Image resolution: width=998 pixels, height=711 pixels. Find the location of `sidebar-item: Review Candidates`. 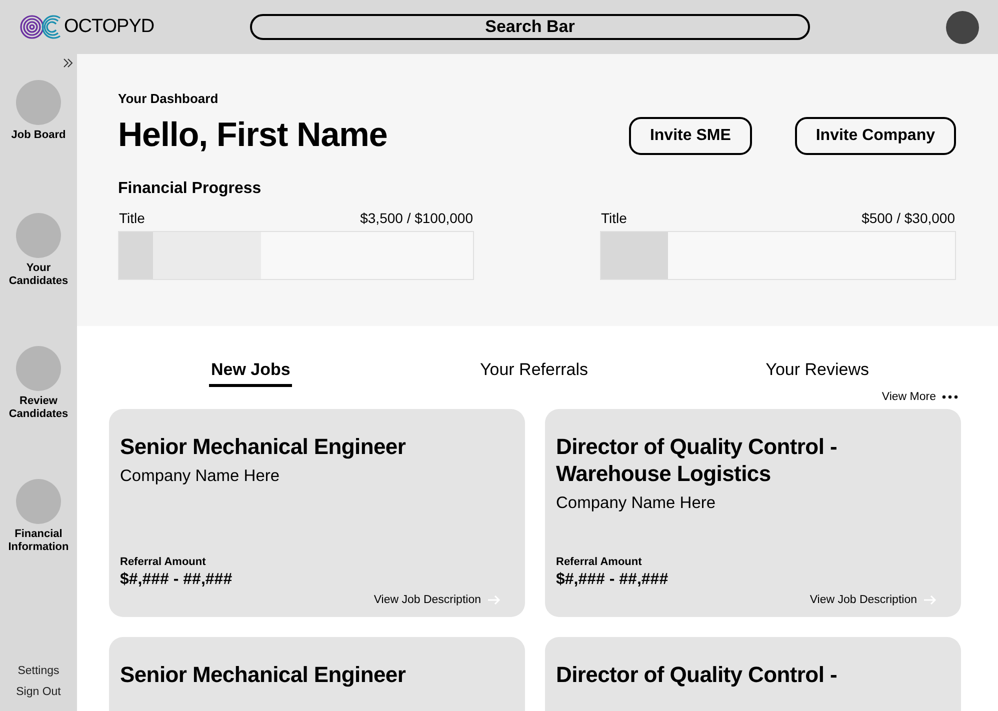

sidebar-item: Review Candidates is located at coordinates (38, 412).